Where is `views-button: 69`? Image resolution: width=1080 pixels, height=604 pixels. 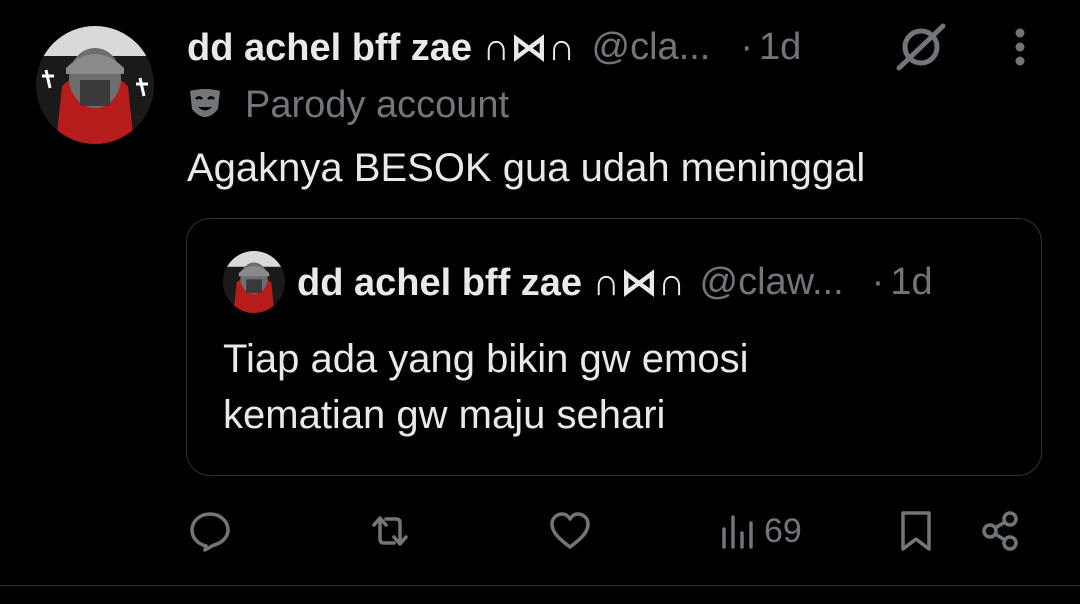 views-button: 69 is located at coordinates (759, 531).